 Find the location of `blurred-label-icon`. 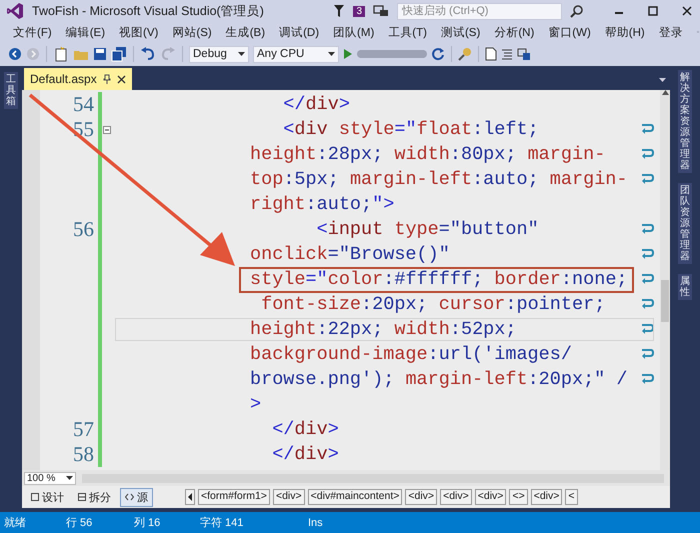

blurred-label-icon is located at coordinates (392, 54).